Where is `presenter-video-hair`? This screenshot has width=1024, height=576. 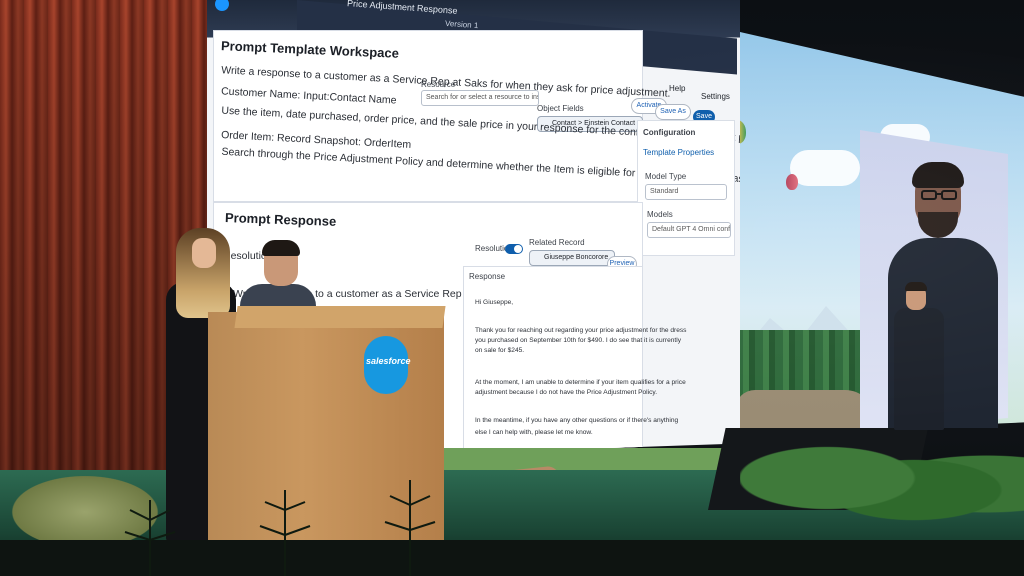 presenter-video-hair is located at coordinates (938, 175).